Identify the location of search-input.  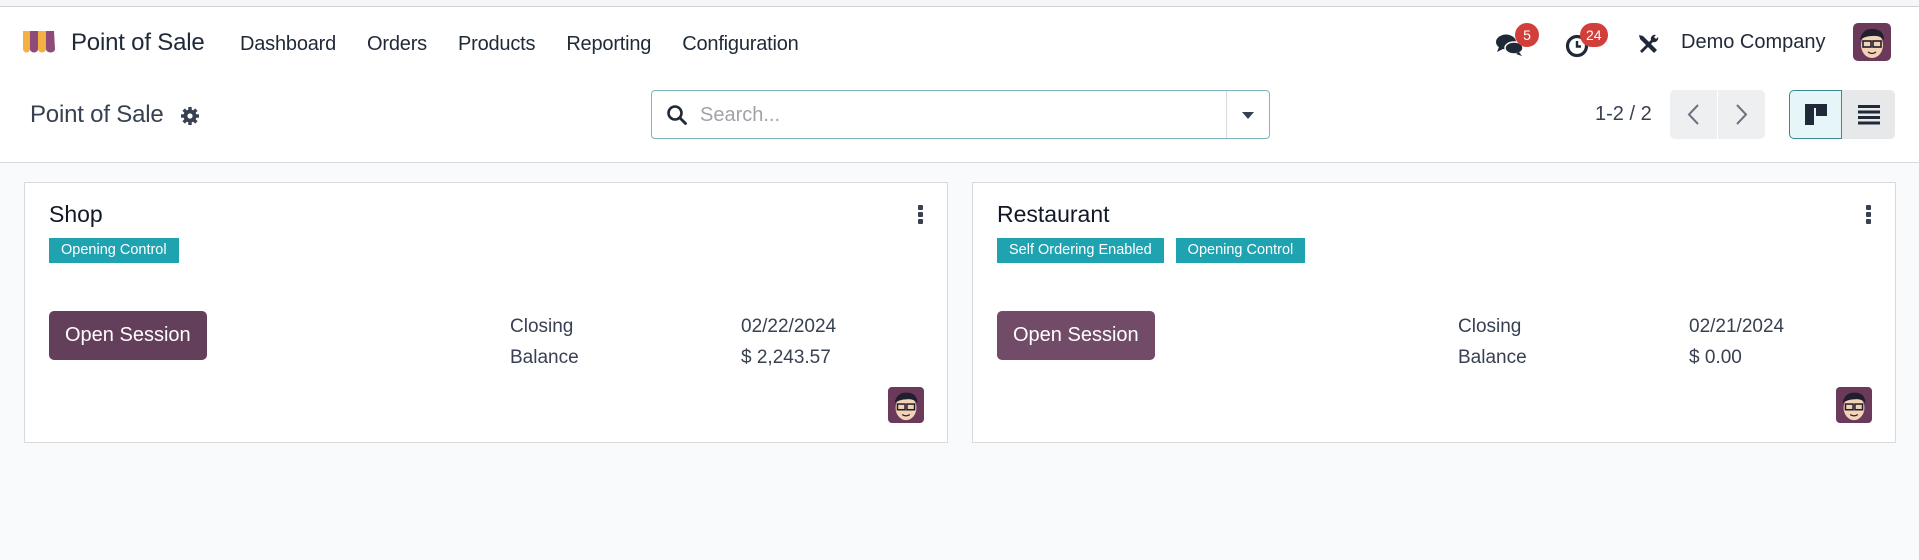
(950, 115).